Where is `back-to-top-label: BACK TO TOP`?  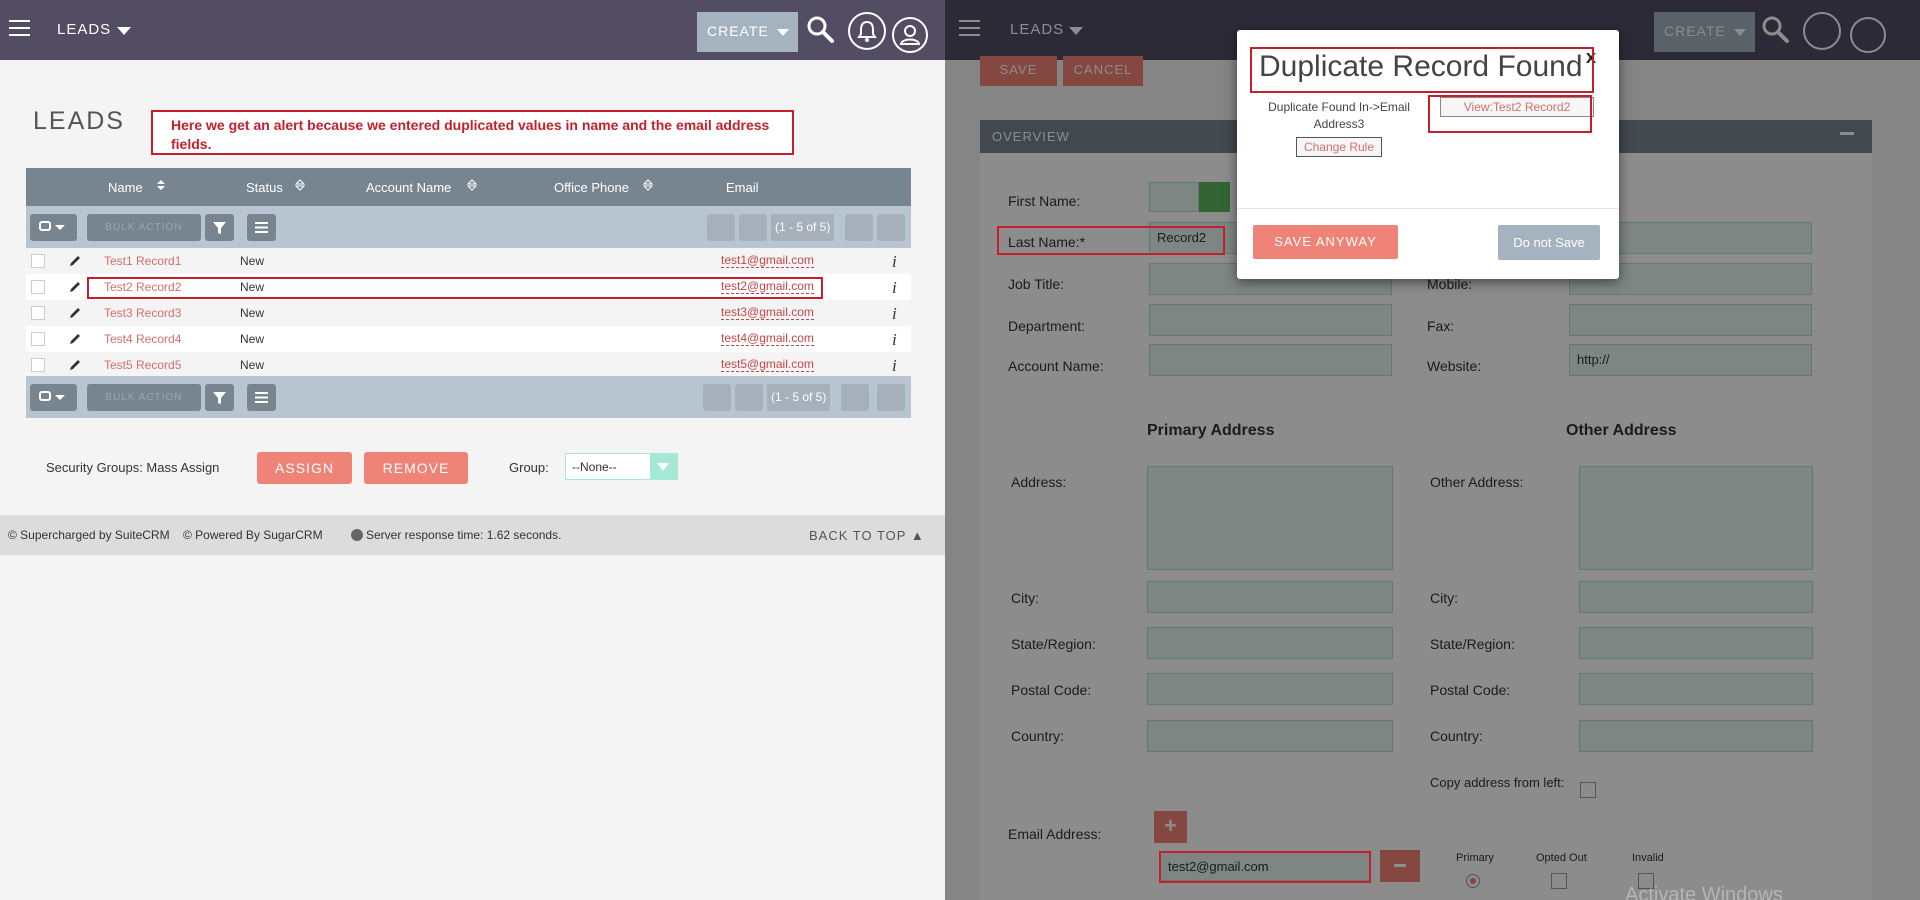 back-to-top-label: BACK TO TOP is located at coordinates (858, 535).